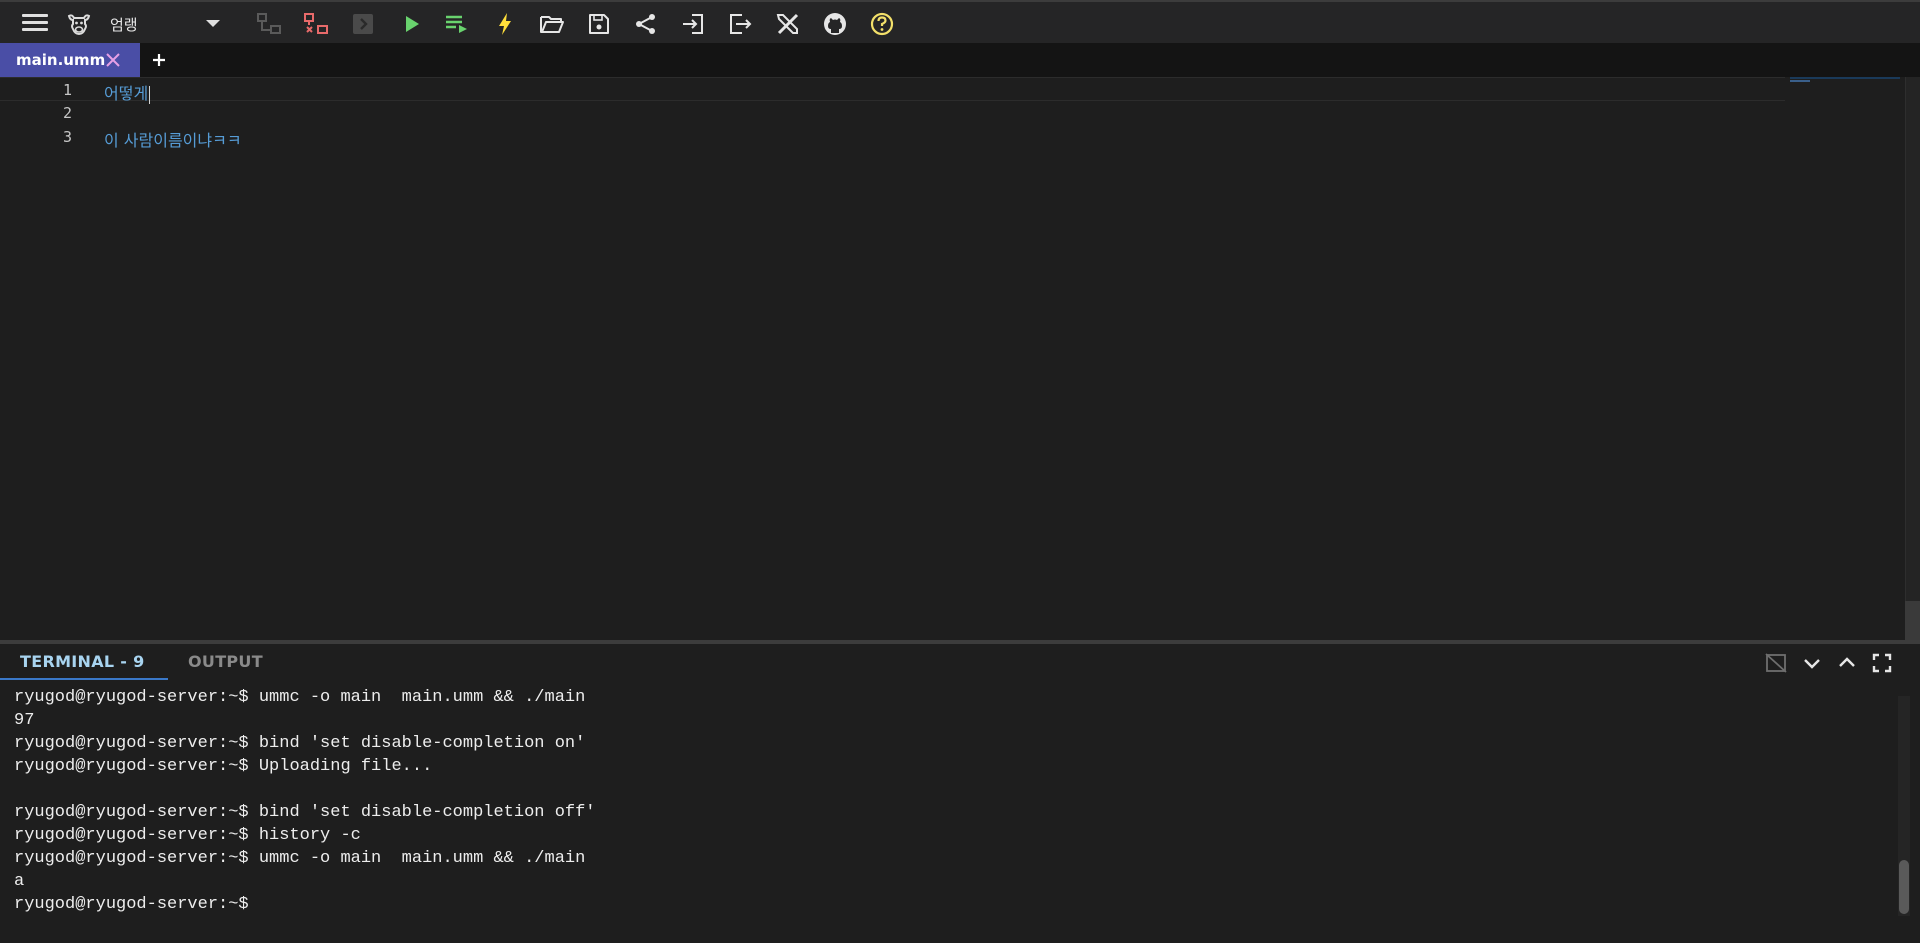 The image size is (1920, 943). I want to click on terminal-scrollbar-thumb, so click(1904, 887).